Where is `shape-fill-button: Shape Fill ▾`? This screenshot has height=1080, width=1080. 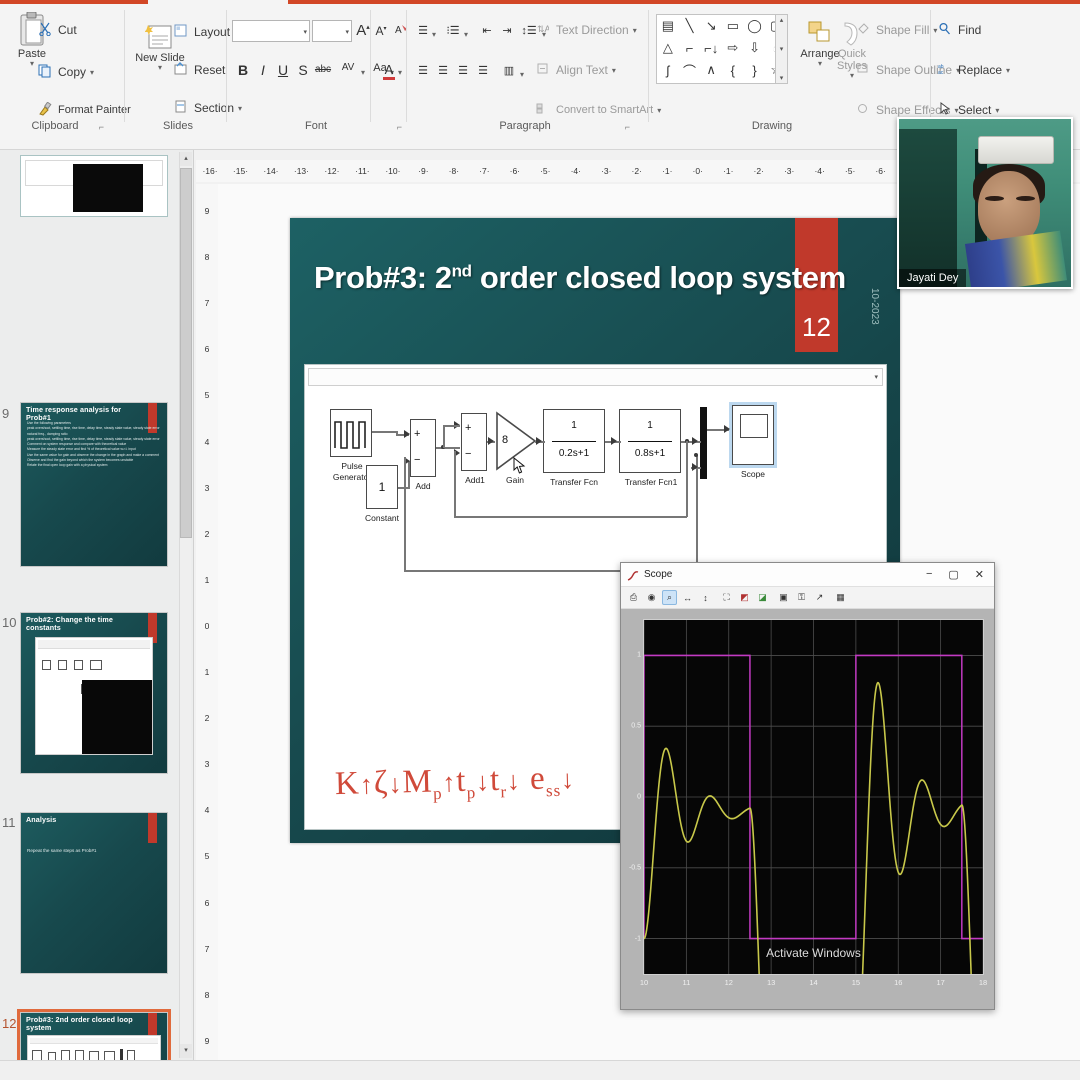
shape-fill-button: Shape Fill ▾ is located at coordinates (896, 30).